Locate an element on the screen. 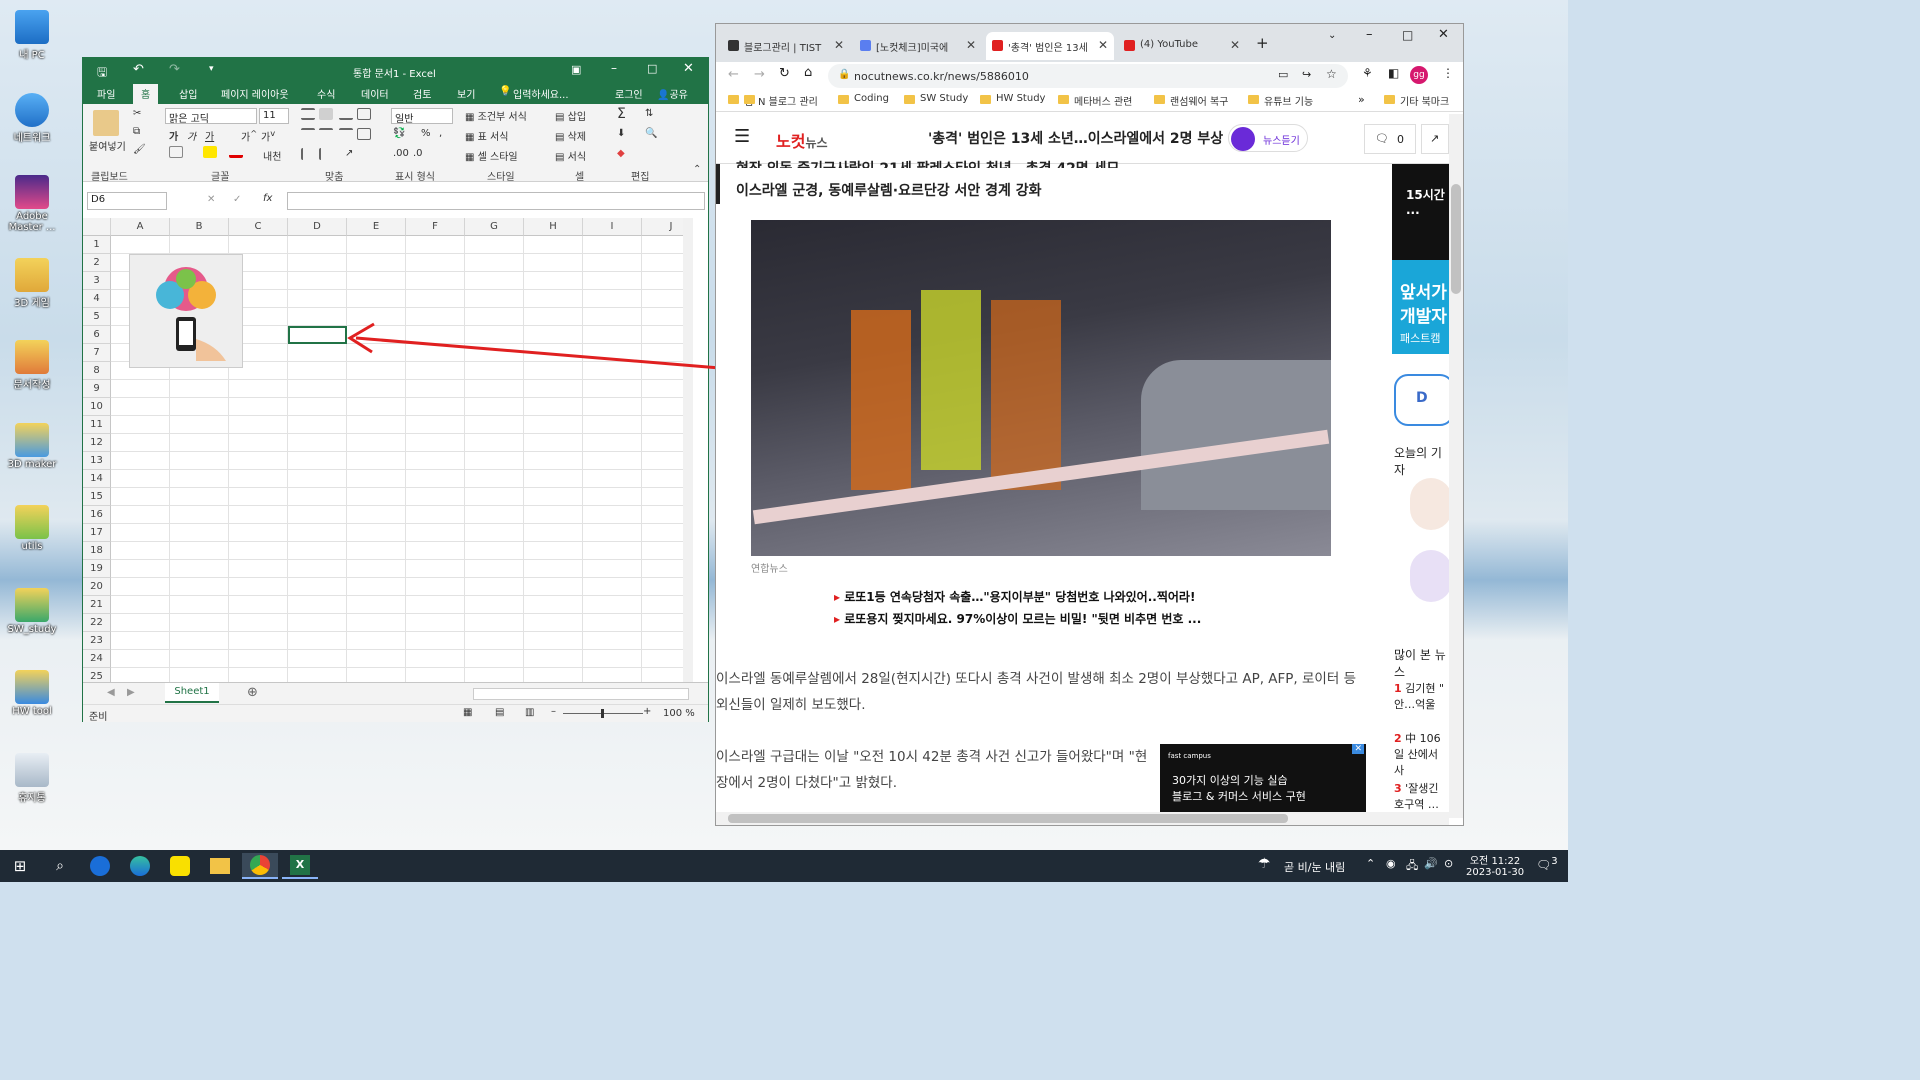  share-icon: ↪ is located at coordinates (1306, 74).